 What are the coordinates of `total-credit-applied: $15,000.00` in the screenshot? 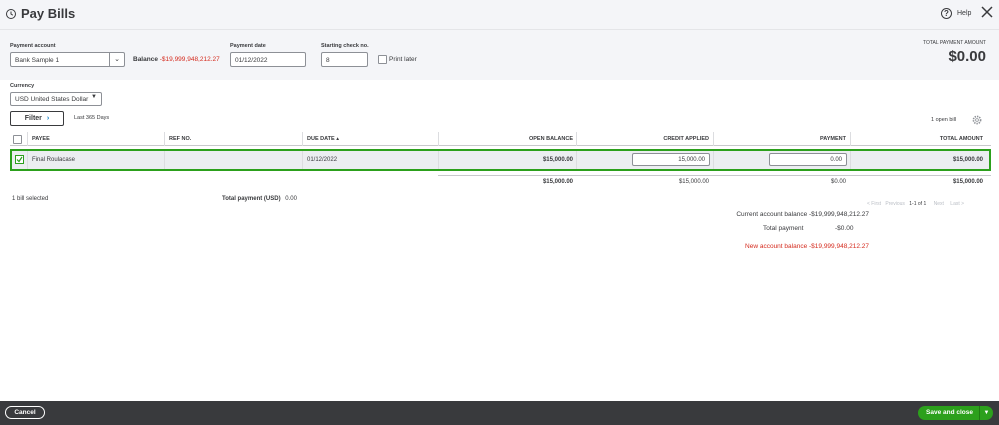 It's located at (693, 182).